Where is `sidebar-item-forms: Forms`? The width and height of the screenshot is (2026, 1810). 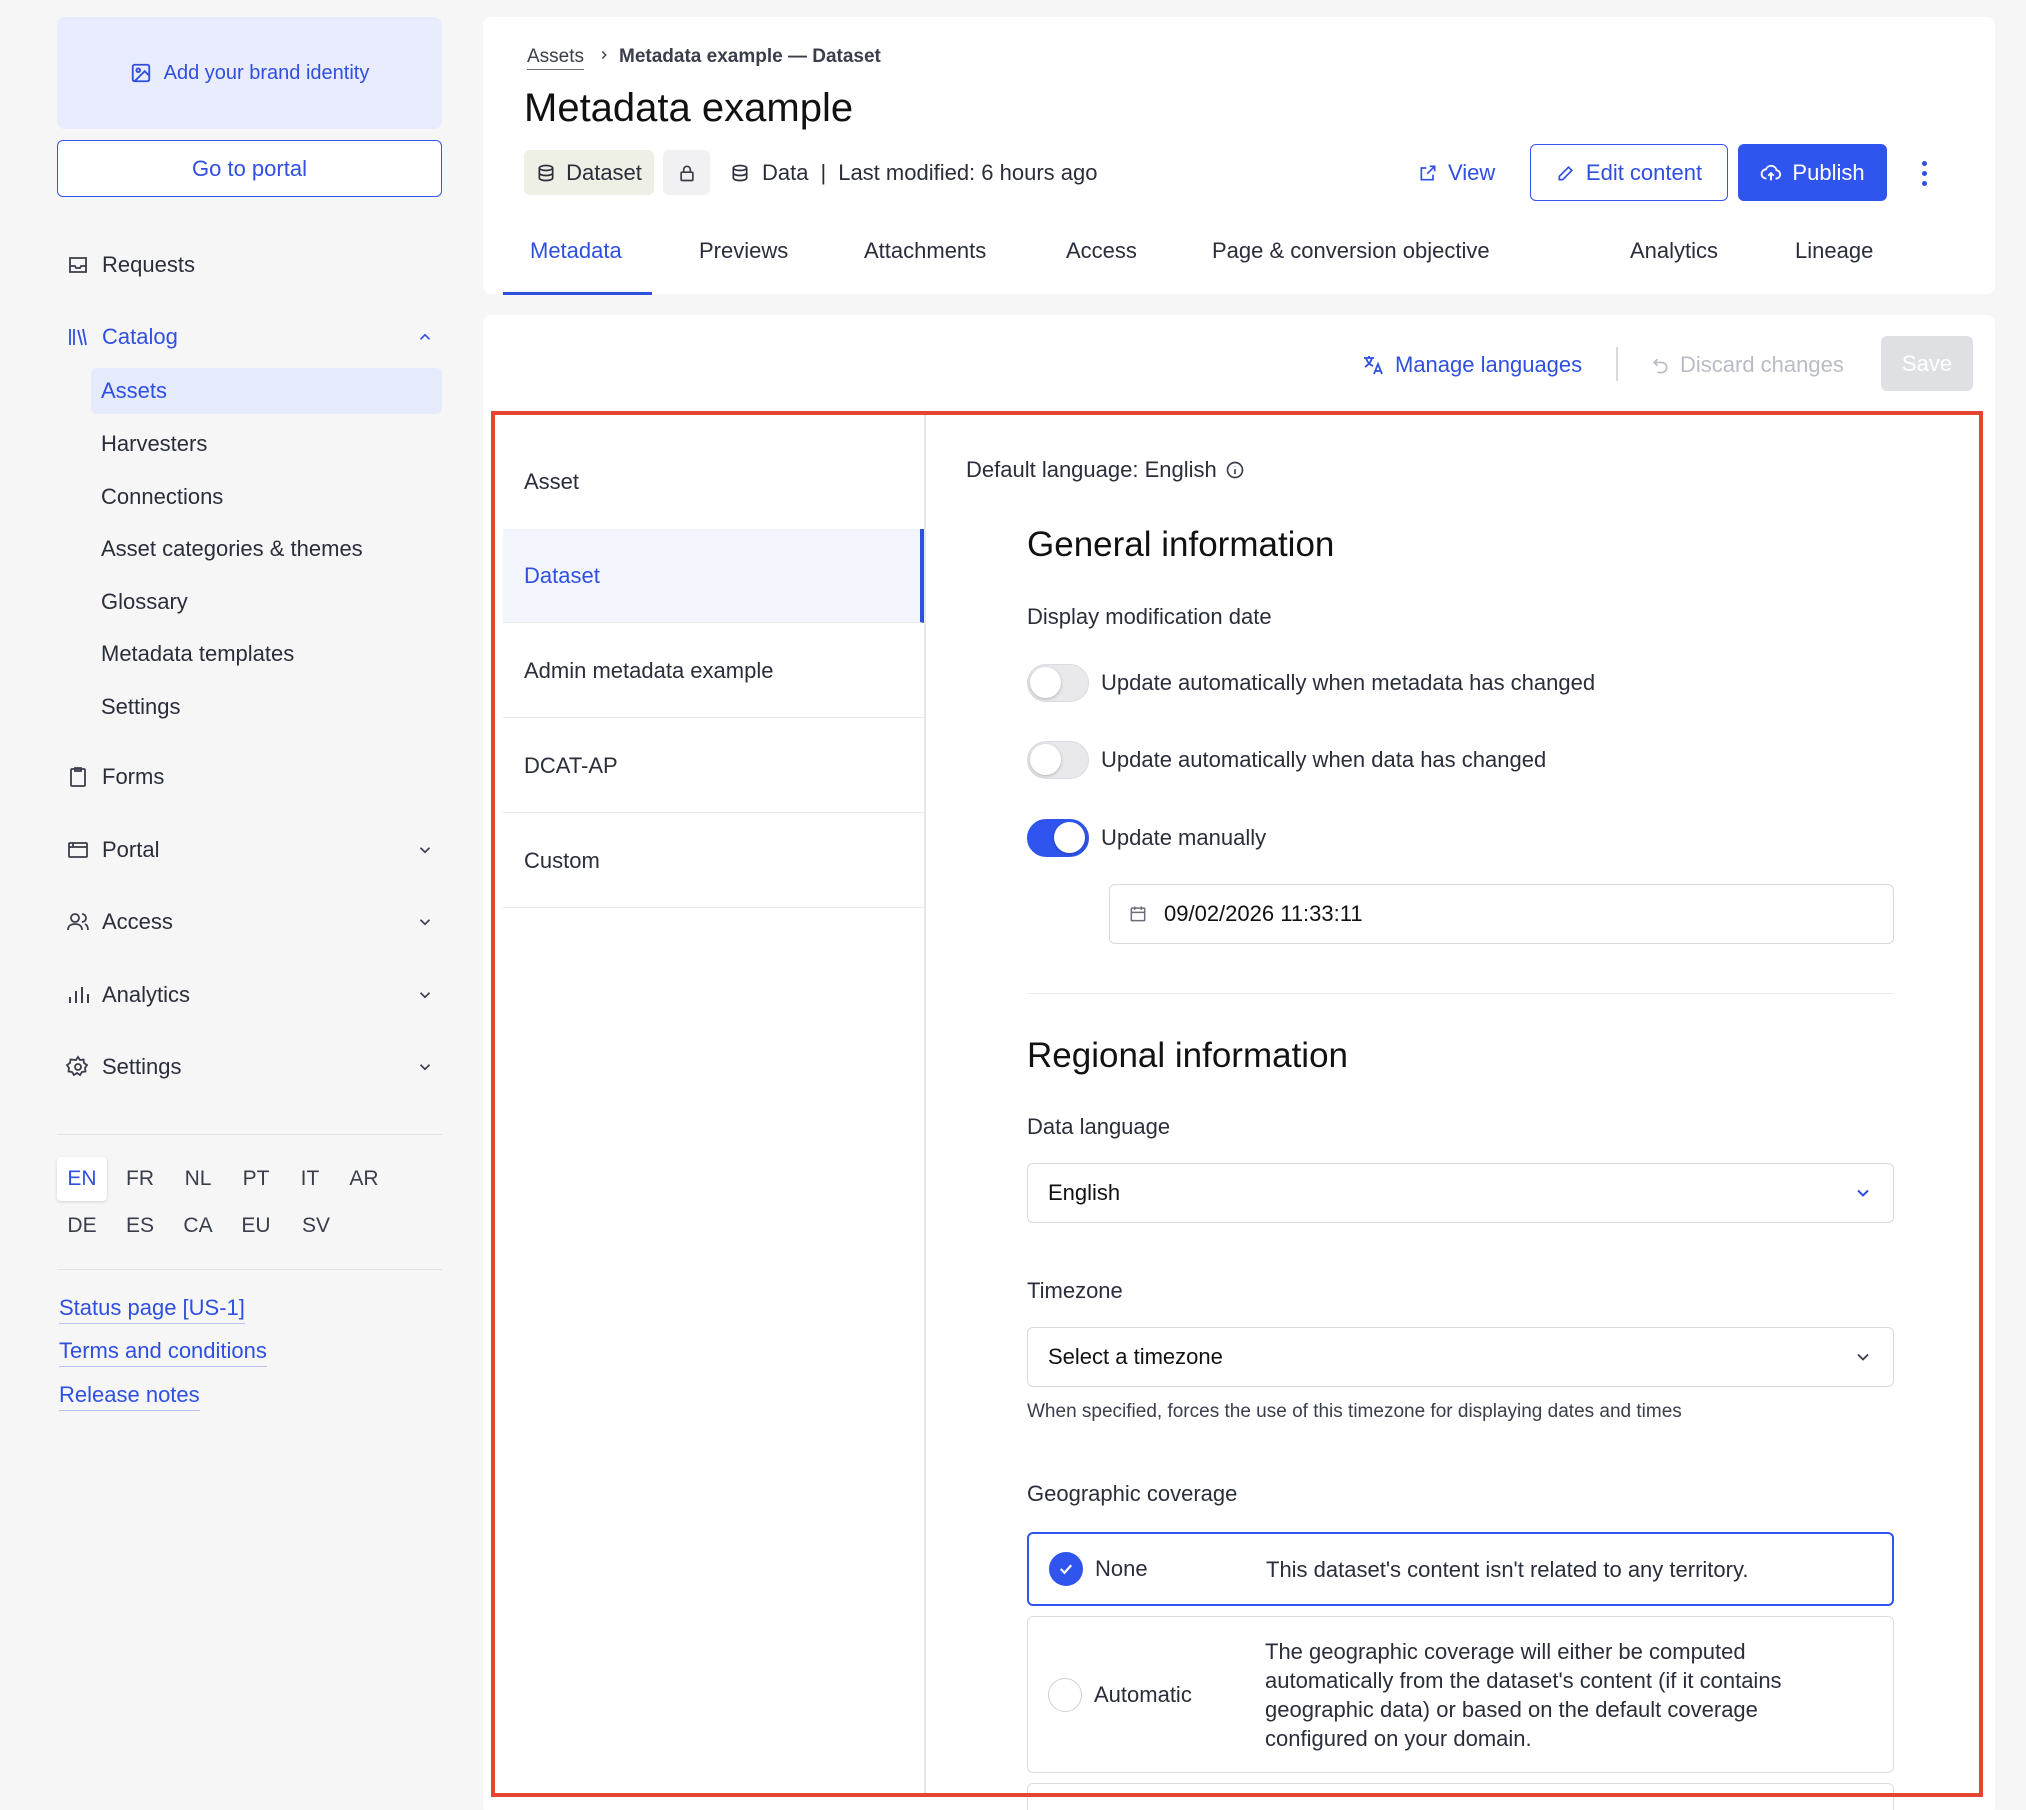 sidebar-item-forms: Forms is located at coordinates (254, 777).